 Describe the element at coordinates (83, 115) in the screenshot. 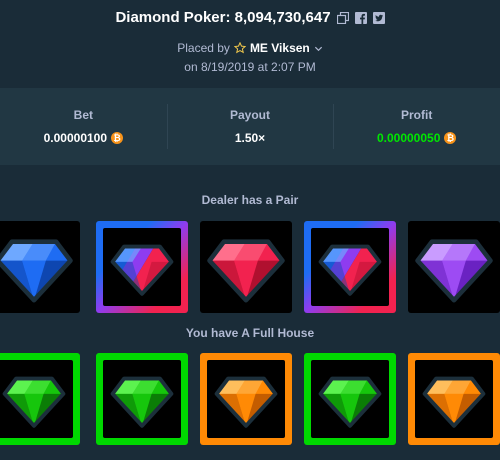

I see `bet-label: Bet` at that location.